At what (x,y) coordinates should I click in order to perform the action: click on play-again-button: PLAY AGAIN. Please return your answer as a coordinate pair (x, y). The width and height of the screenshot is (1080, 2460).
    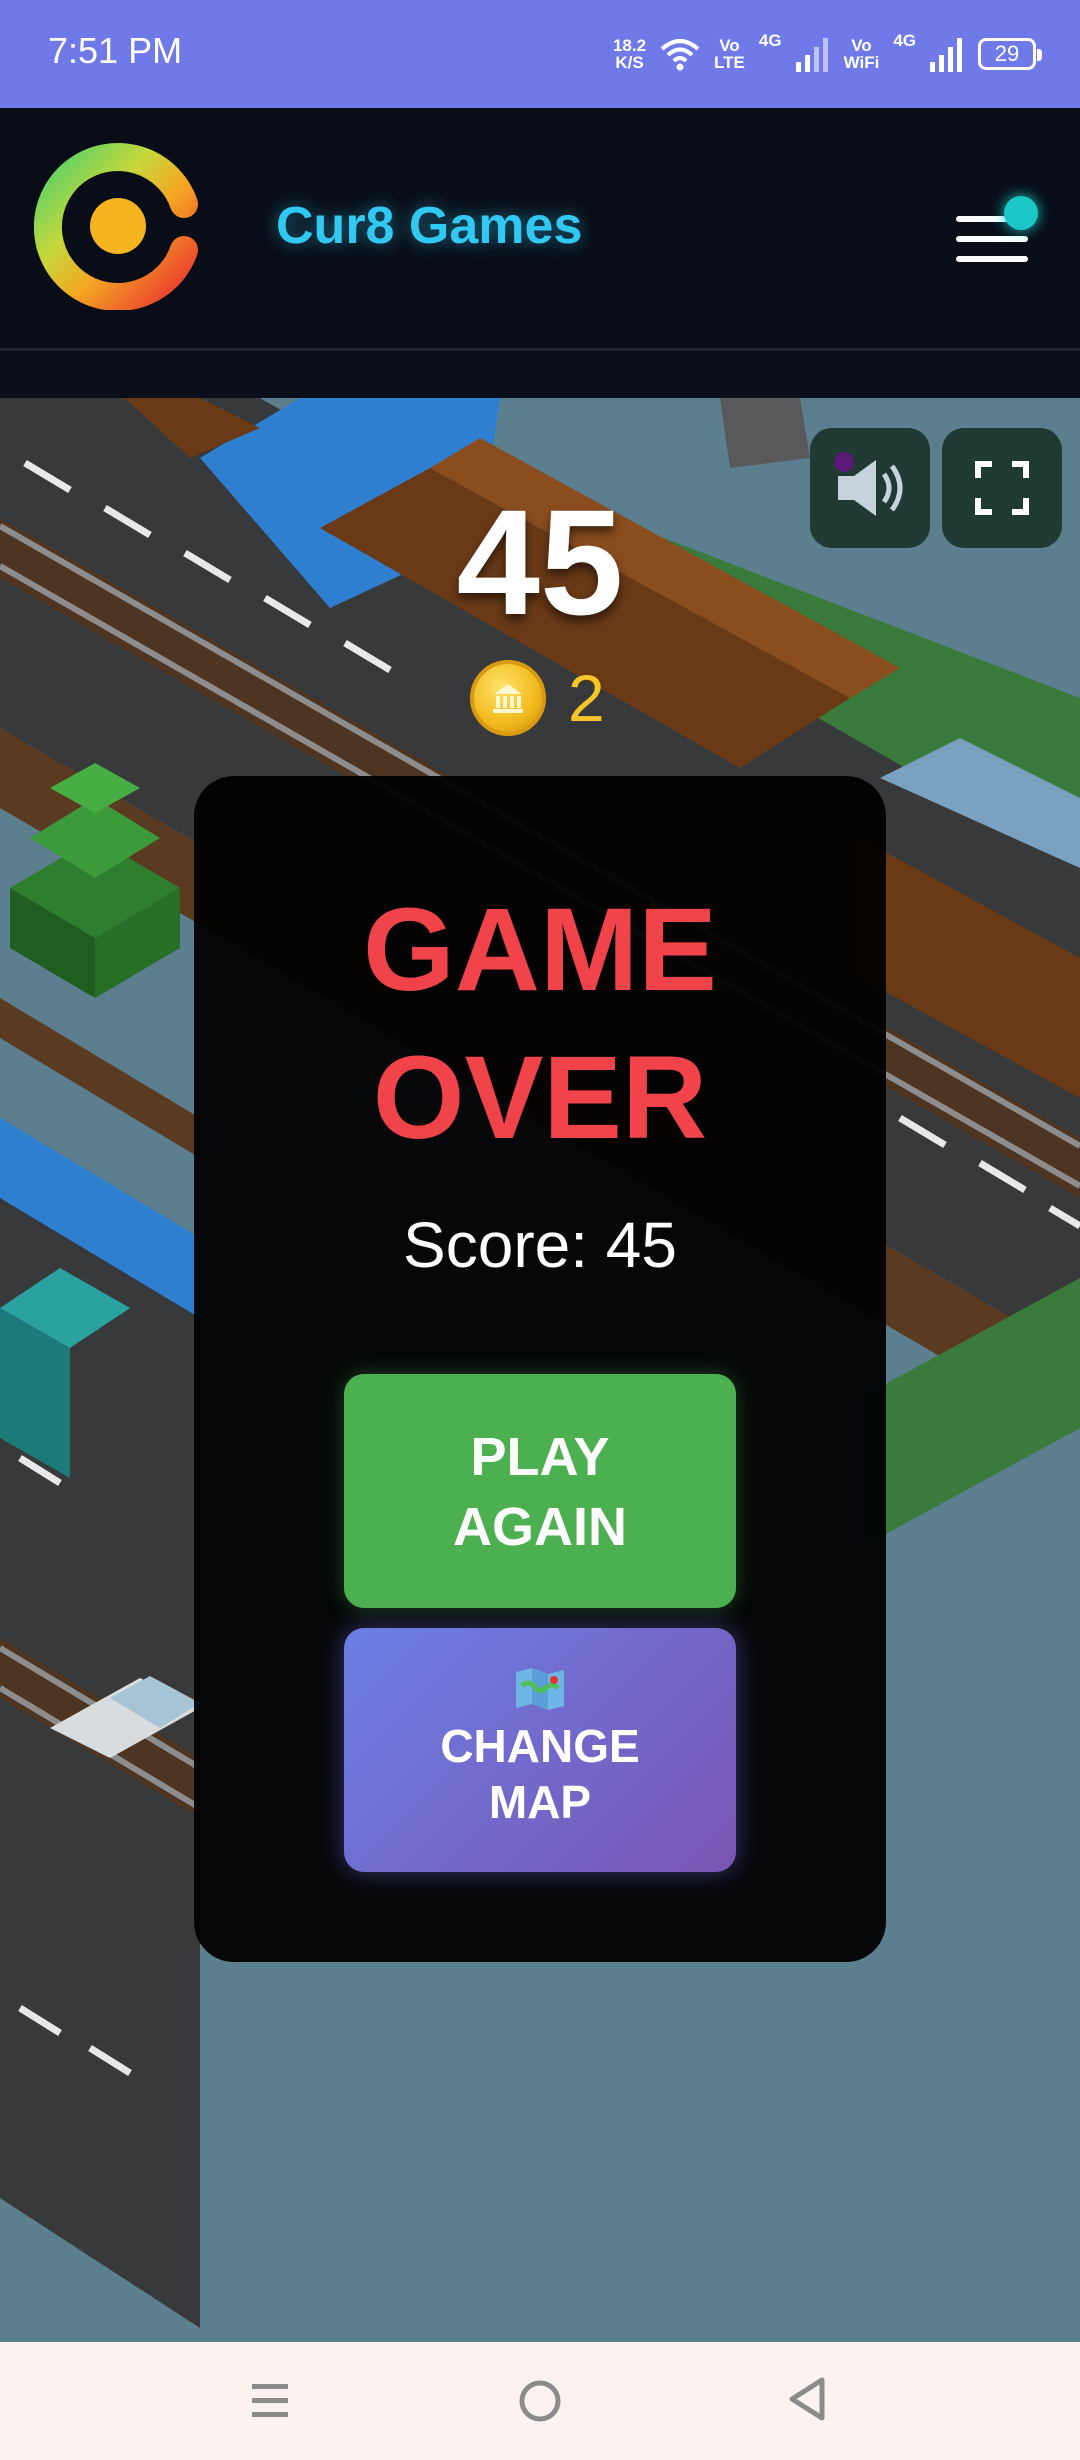
    Looking at the image, I should click on (540, 1491).